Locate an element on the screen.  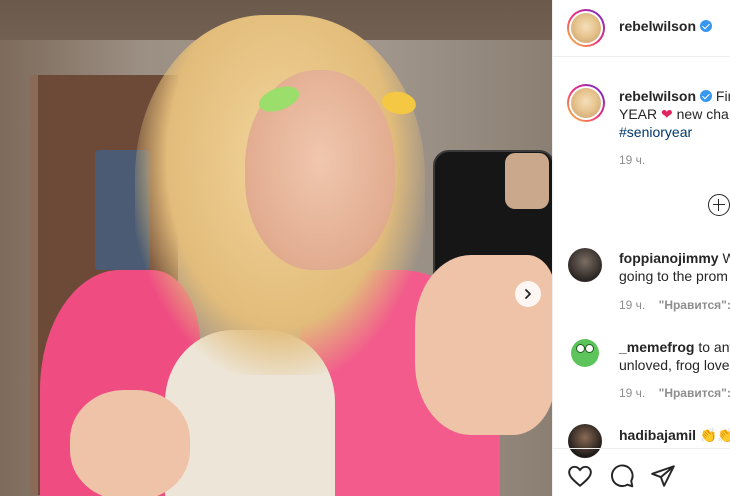
author-username: rebelwilson is located at coordinates (666, 26).